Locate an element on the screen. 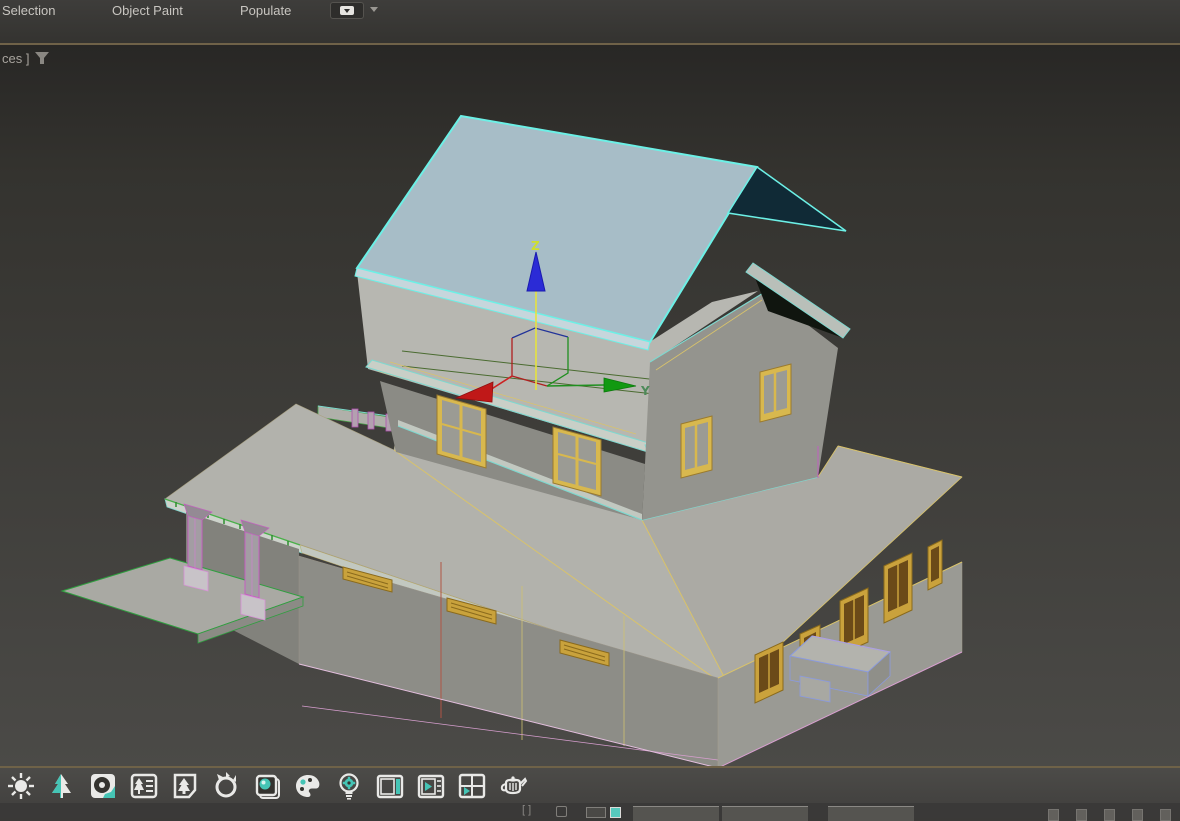 Image resolution: width=1180 pixels, height=821 pixels. ribbon-options-caret-icon is located at coordinates (374, 9).